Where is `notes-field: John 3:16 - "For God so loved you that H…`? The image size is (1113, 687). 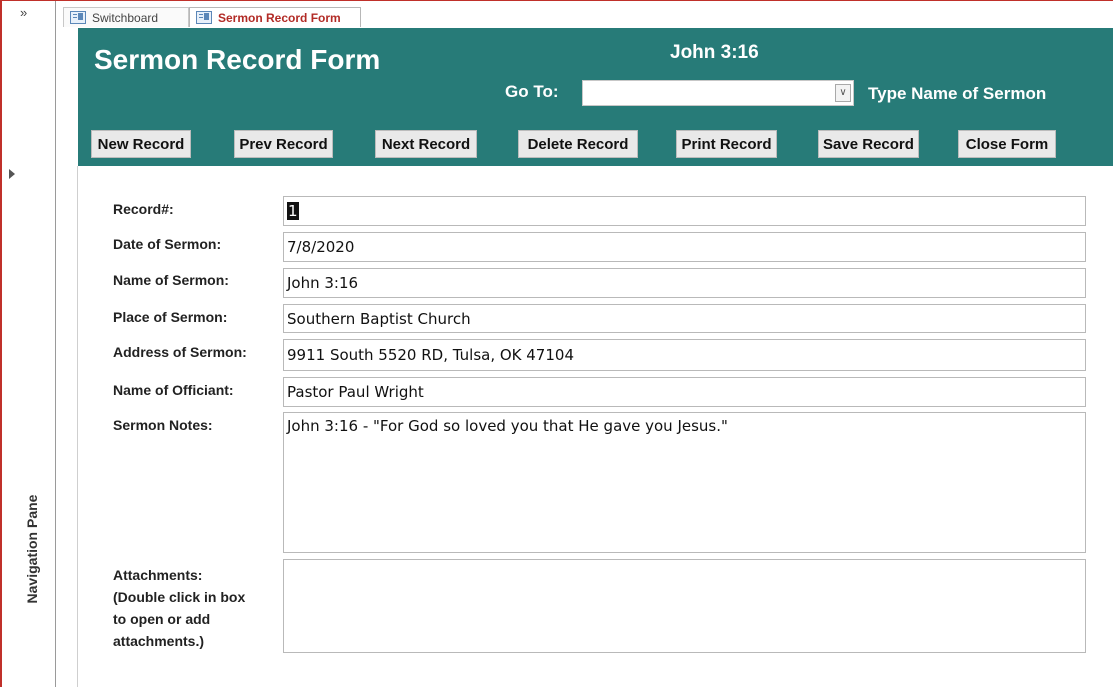 notes-field: John 3:16 - "For God so loved you that H… is located at coordinates (684, 482).